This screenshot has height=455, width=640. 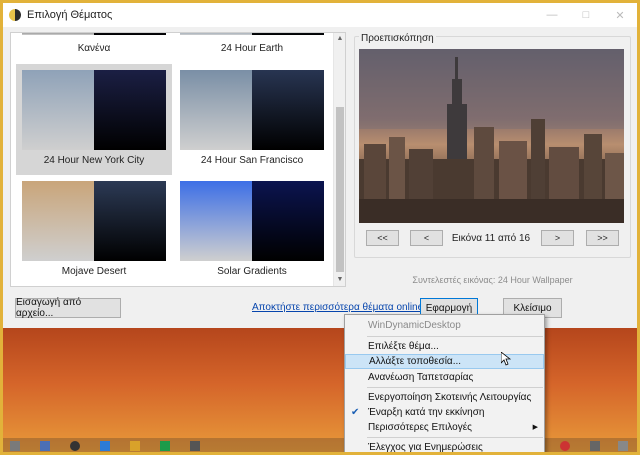 What do you see at coordinates (94, 271) in the screenshot?
I see `theme-label: Mojave Desert` at bounding box center [94, 271].